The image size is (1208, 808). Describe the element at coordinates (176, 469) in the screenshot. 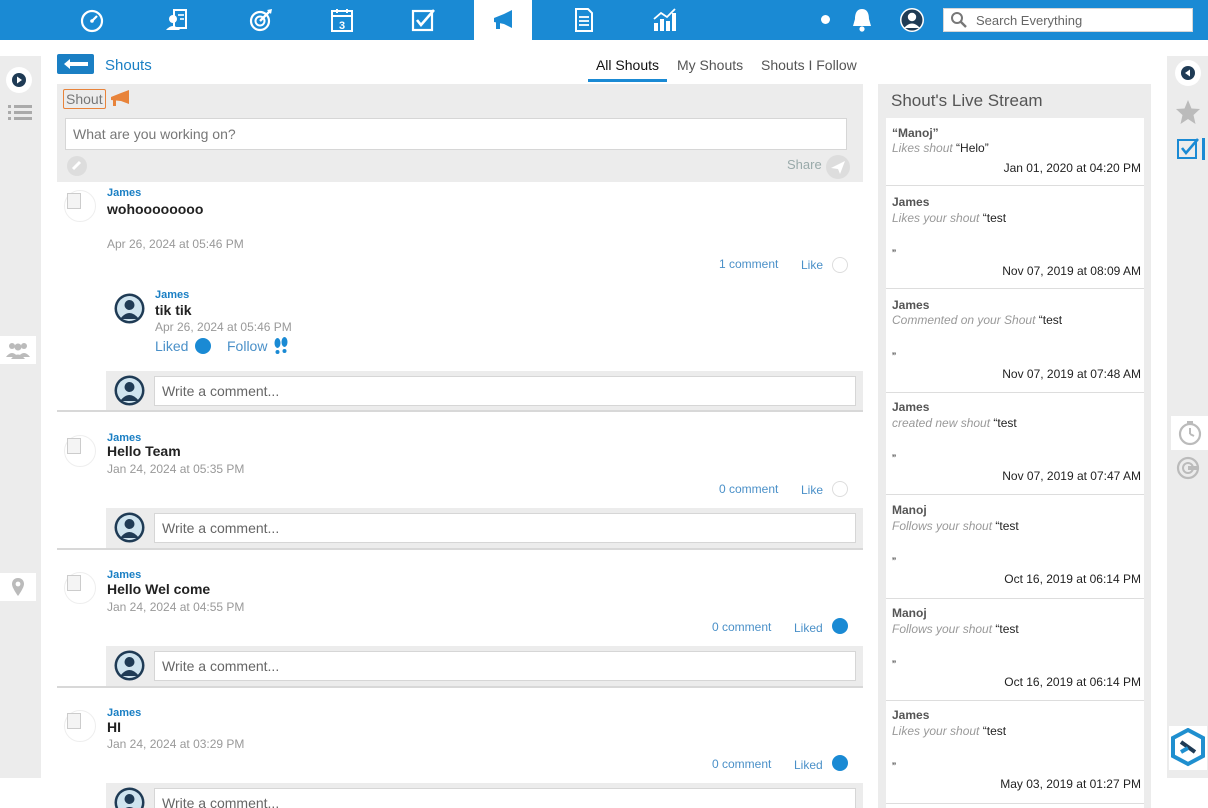

I see `post-date: Jan 24, 2024 at 05:35 PM` at that location.